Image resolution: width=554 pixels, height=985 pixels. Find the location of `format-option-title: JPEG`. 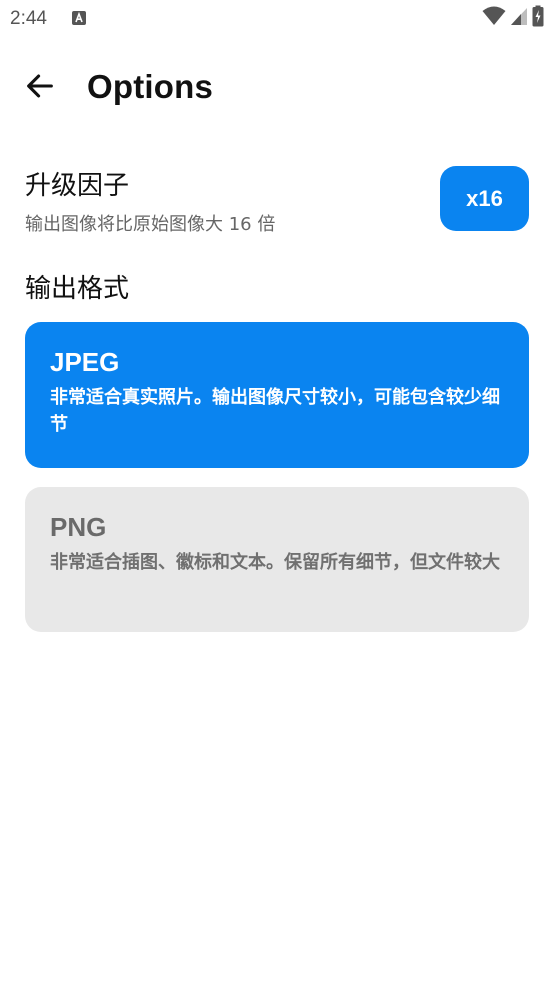

format-option-title: JPEG is located at coordinates (85, 362).